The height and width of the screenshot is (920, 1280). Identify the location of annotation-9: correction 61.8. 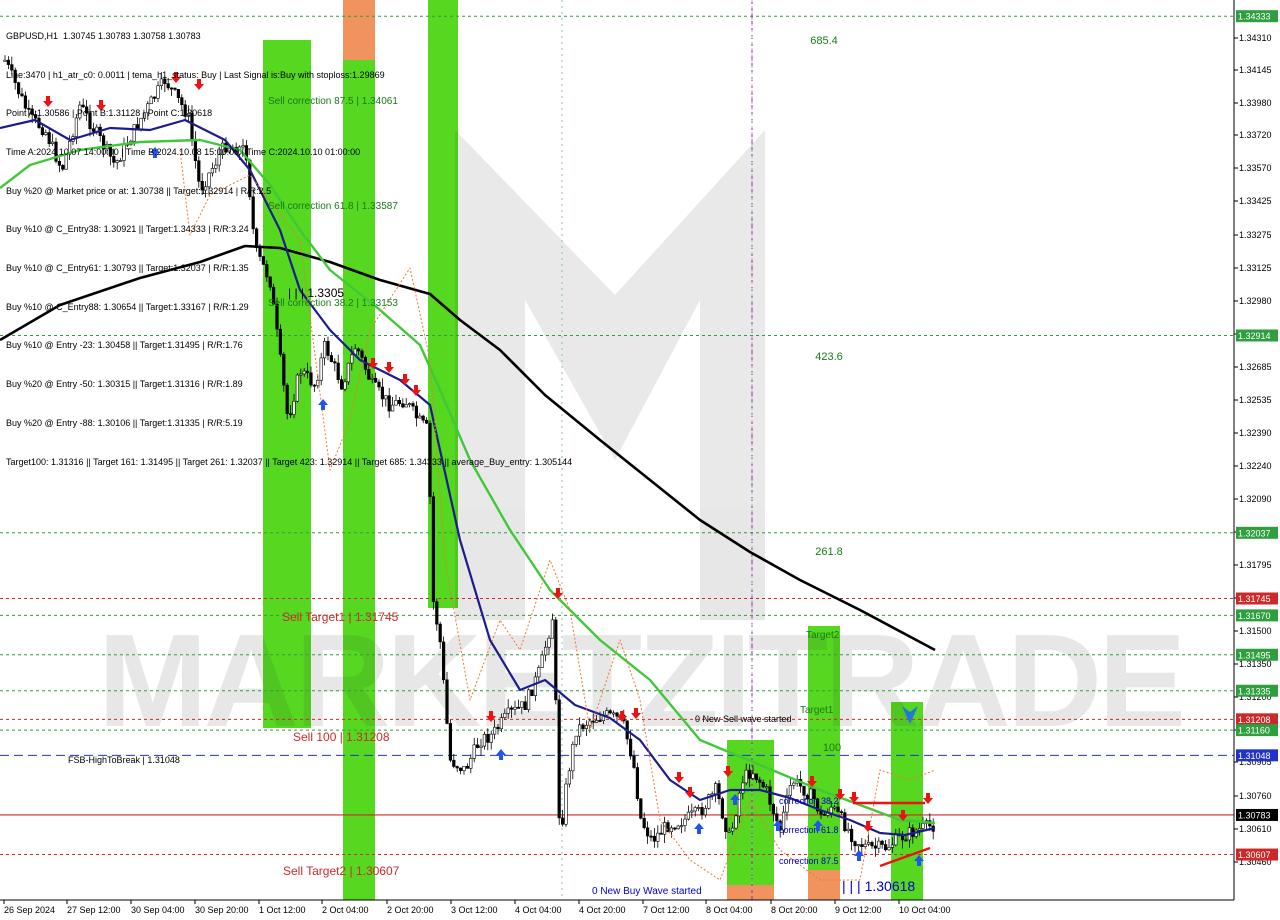
(809, 830).